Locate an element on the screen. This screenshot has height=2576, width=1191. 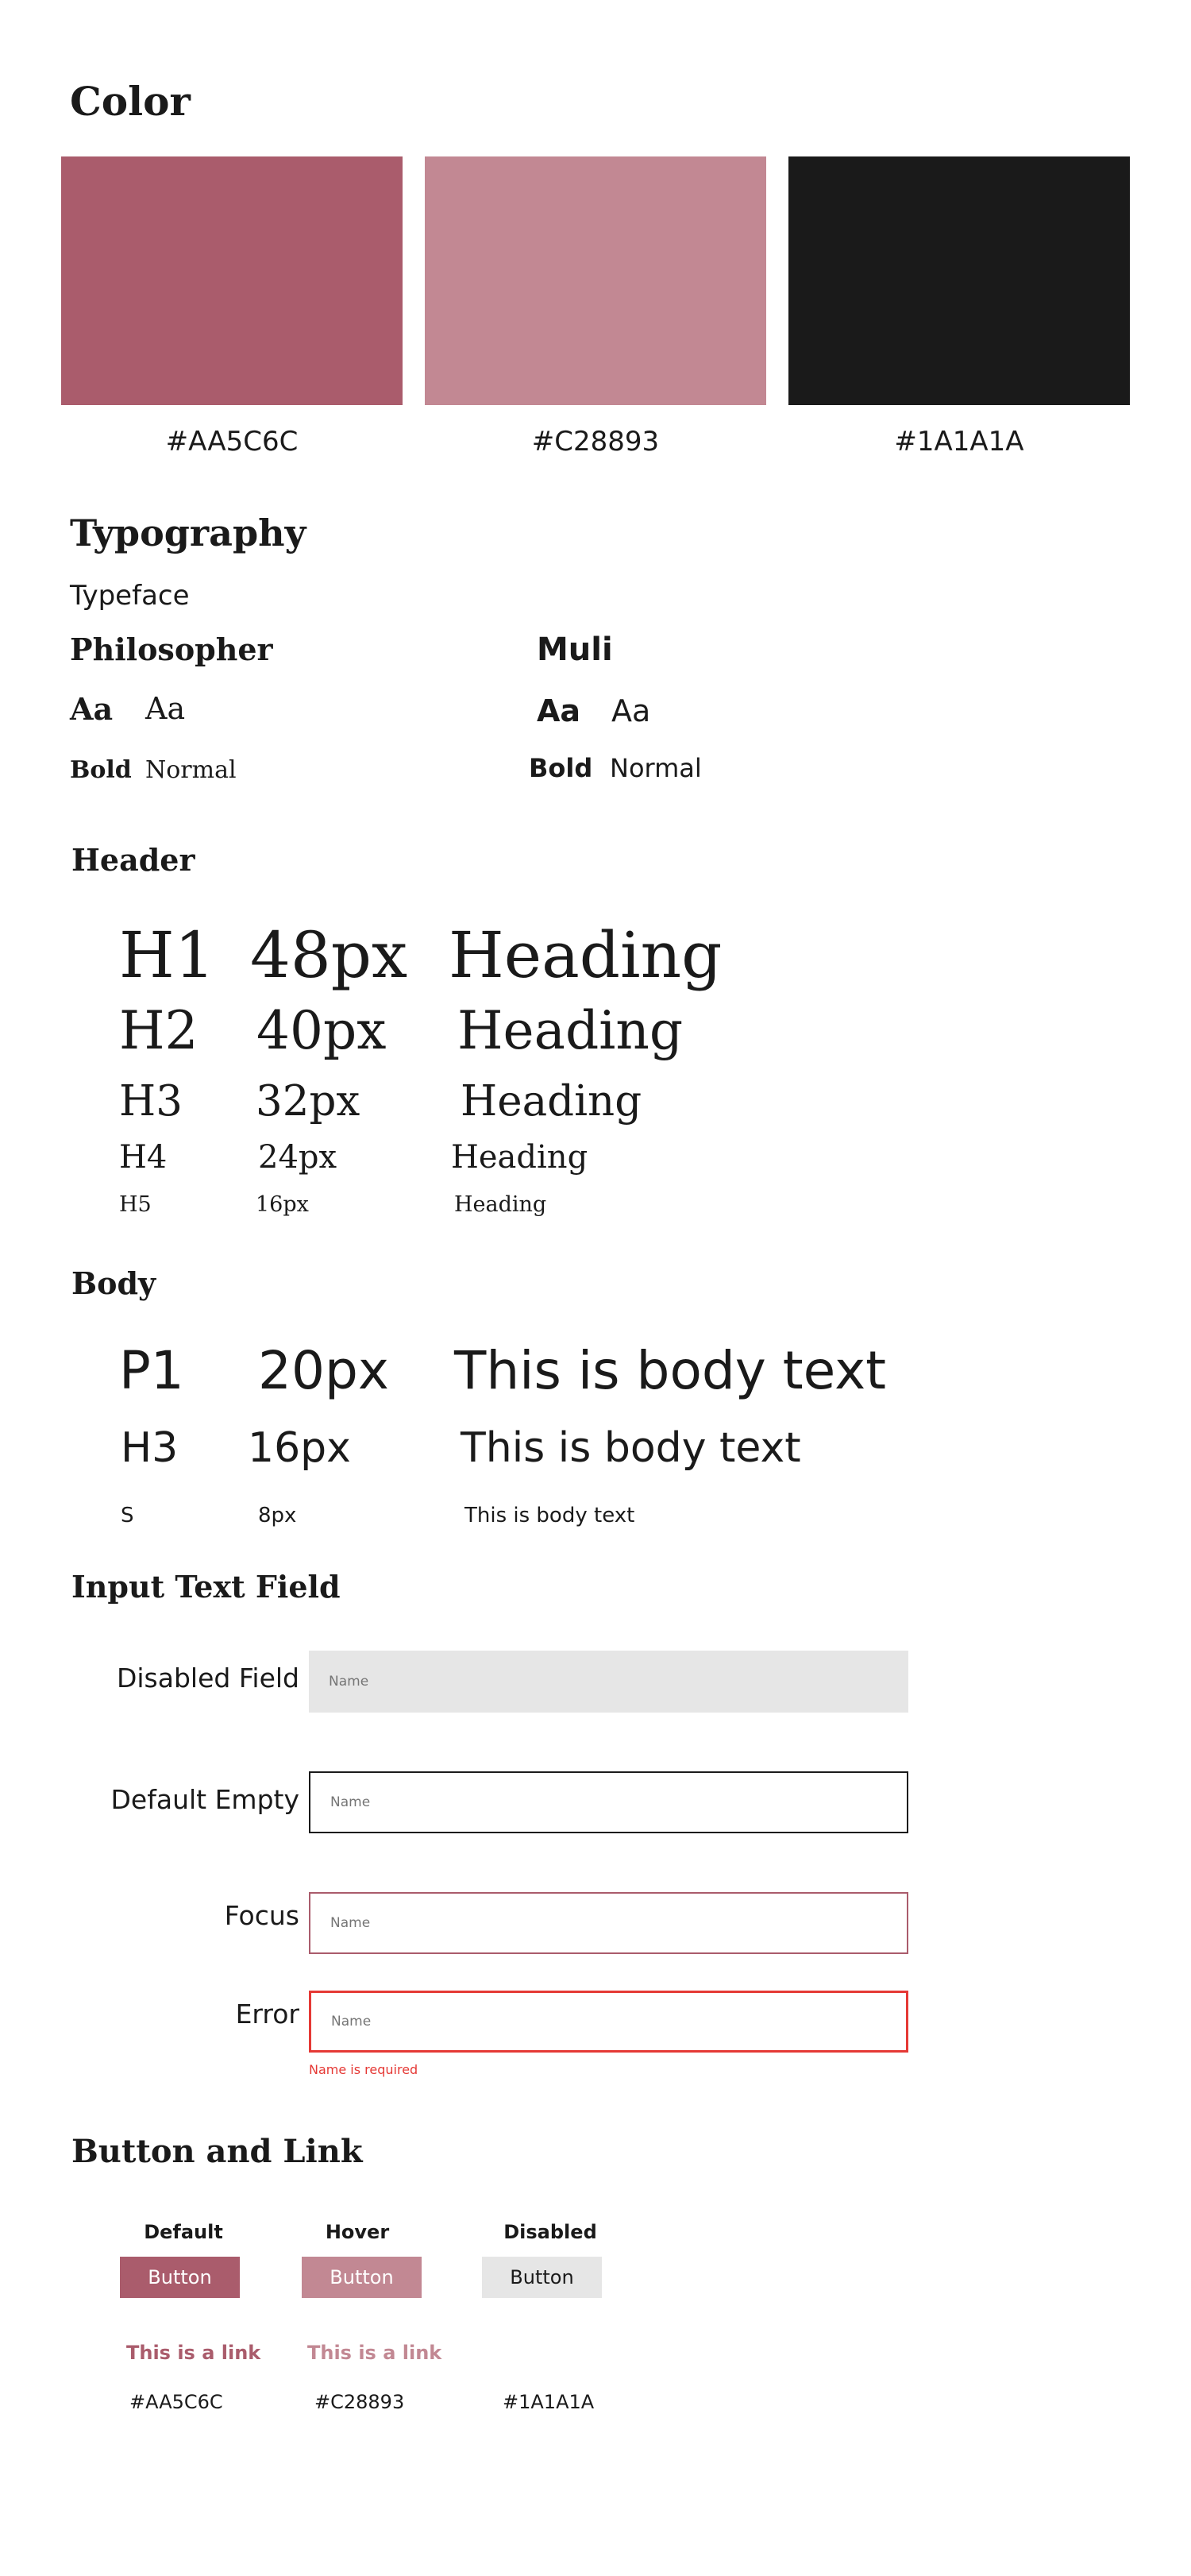
body-size: 8px is located at coordinates (277, 1515).